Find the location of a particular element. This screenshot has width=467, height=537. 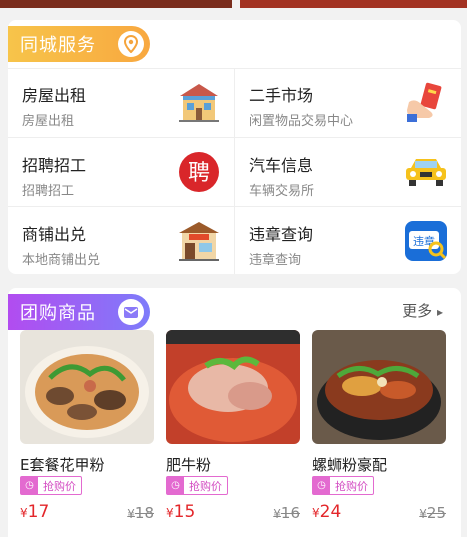

violation-search-icon: 违章 is located at coordinates (426, 241).